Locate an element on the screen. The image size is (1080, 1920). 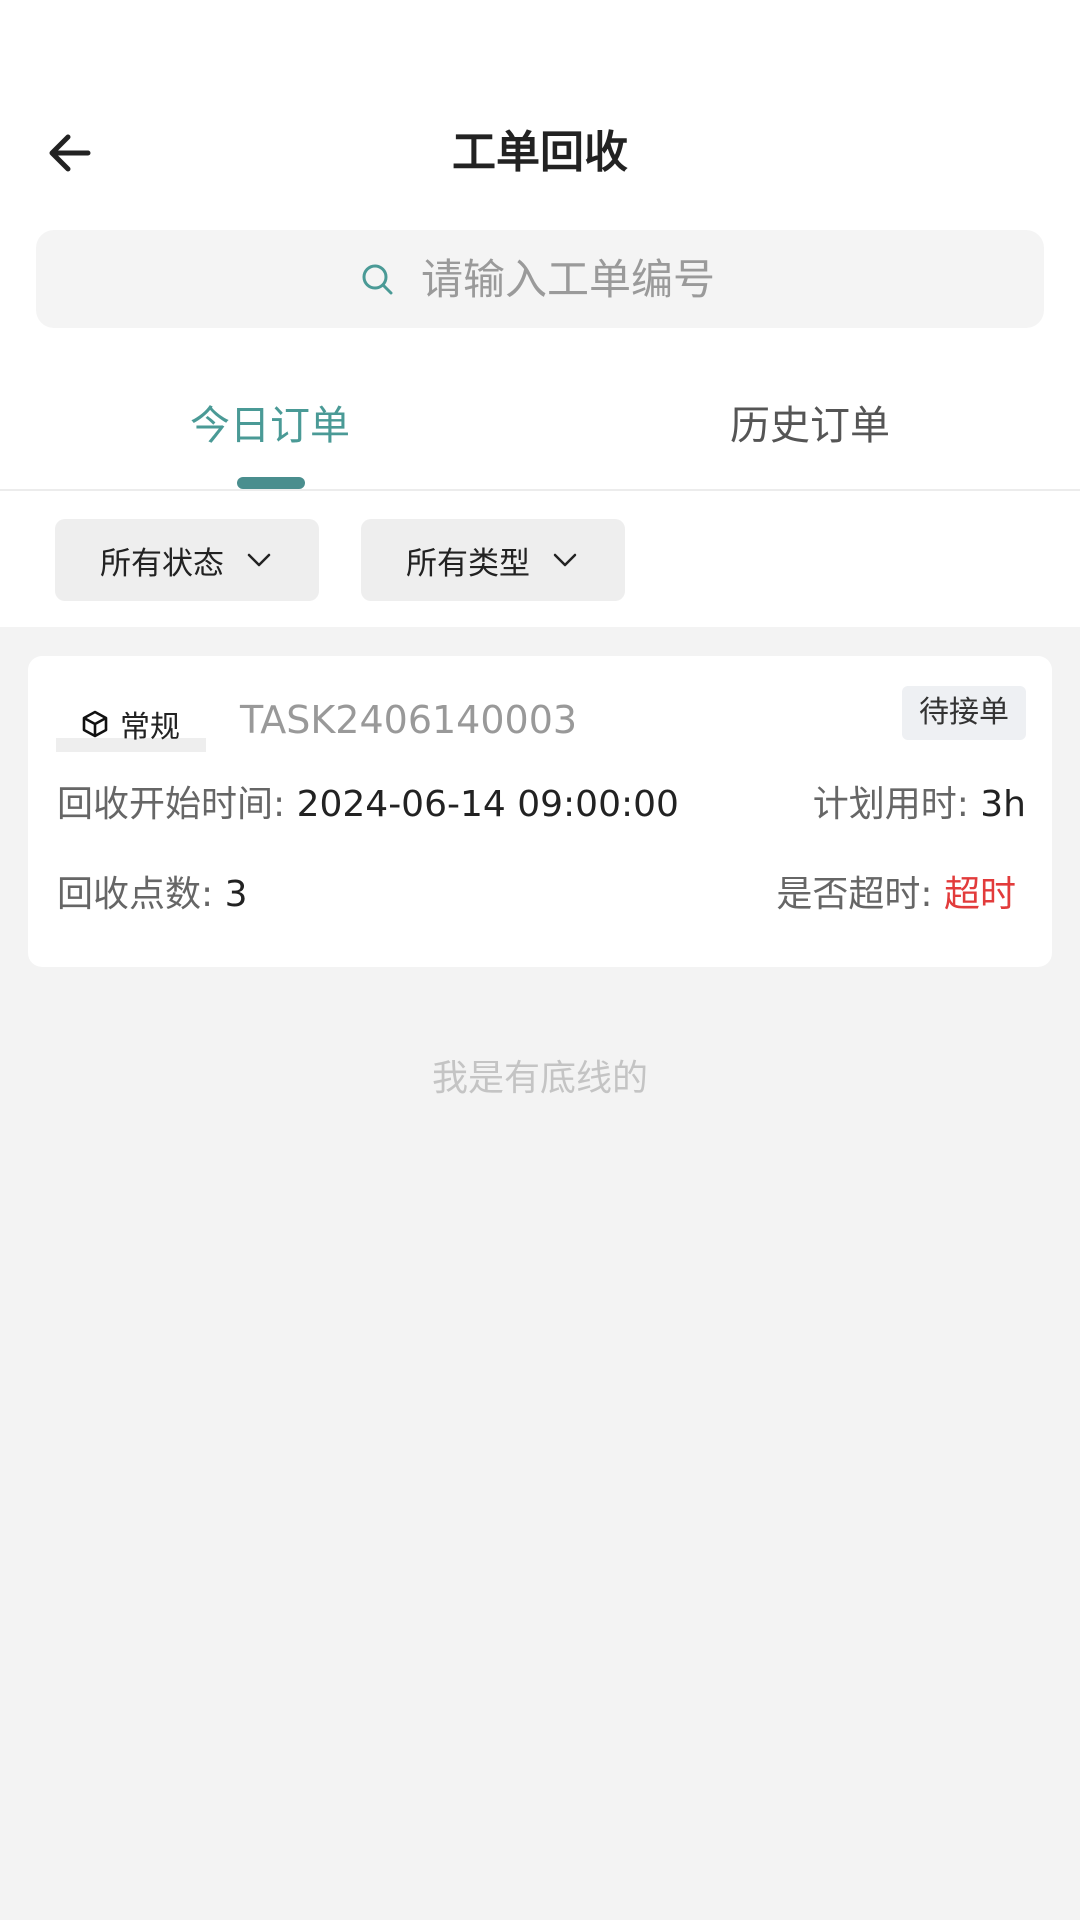
search-box is located at coordinates (540, 279).